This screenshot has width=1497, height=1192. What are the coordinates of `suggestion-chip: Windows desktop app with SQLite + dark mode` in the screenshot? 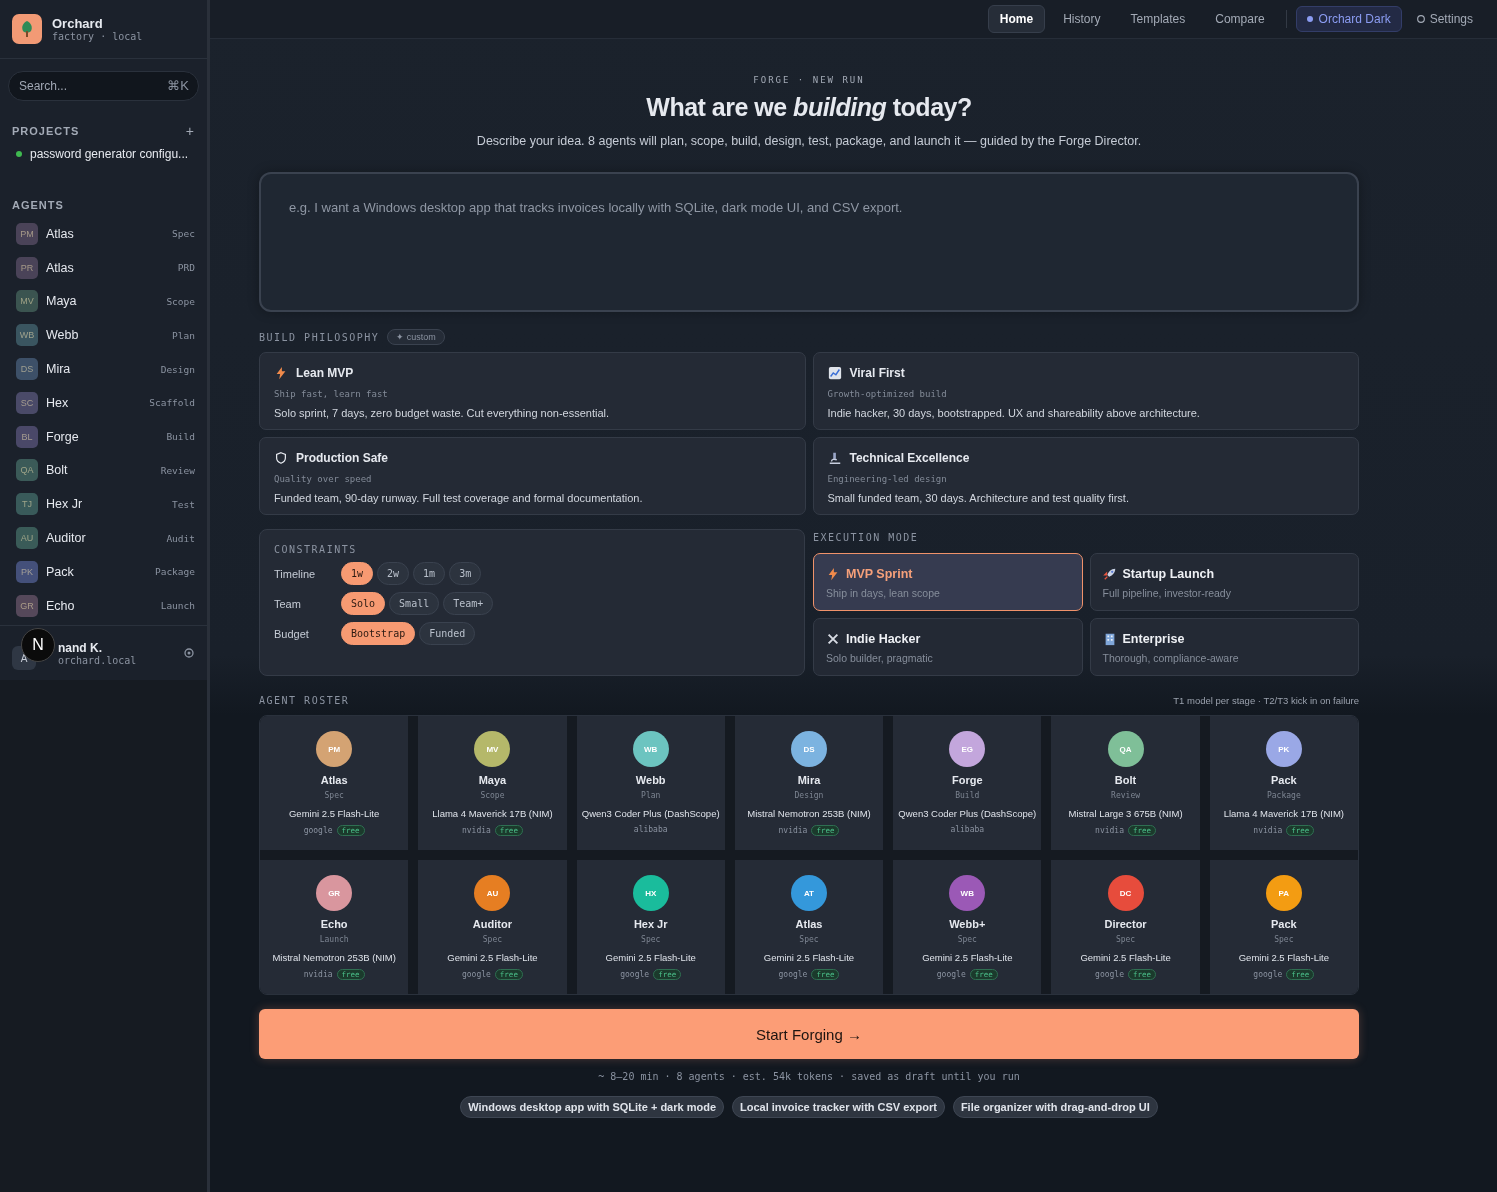 It's located at (592, 1107).